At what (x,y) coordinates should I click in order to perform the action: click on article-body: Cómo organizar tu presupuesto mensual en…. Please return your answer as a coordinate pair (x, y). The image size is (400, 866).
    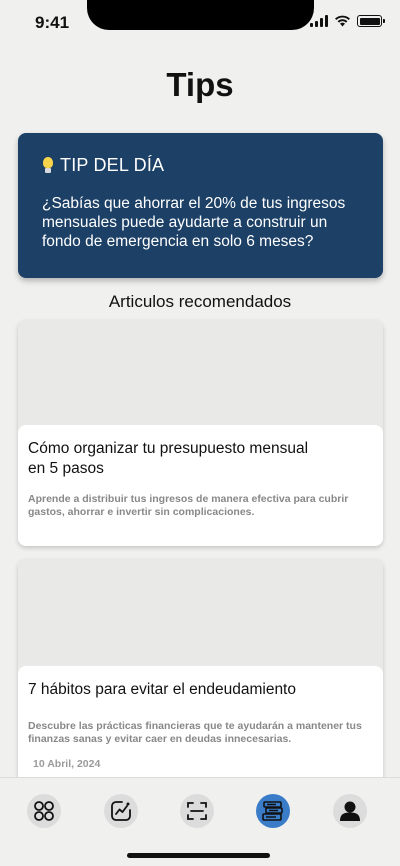
    Looking at the image, I should click on (200, 485).